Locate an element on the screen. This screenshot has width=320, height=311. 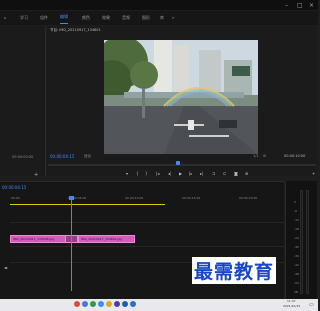
ruler-tick: 00:00:15:00 is located at coordinates (191, 198).